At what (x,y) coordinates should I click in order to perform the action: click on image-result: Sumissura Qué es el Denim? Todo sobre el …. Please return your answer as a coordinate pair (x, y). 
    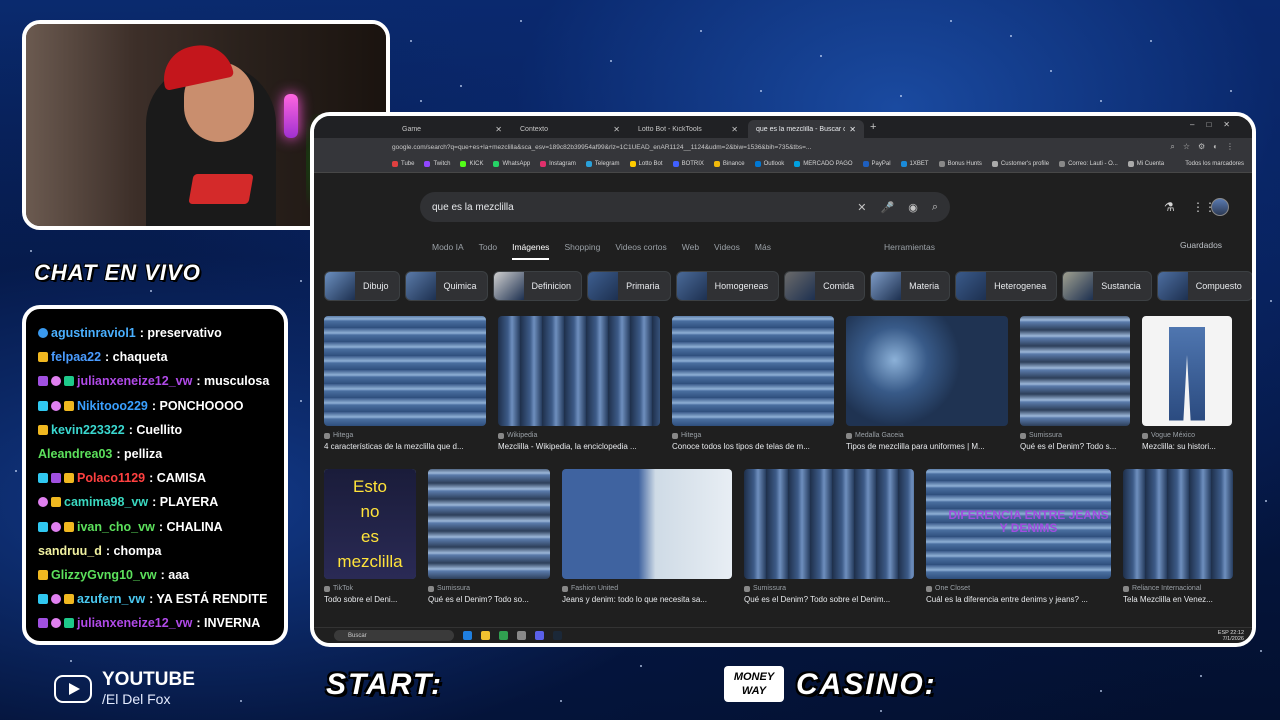
    Looking at the image, I should click on (829, 536).